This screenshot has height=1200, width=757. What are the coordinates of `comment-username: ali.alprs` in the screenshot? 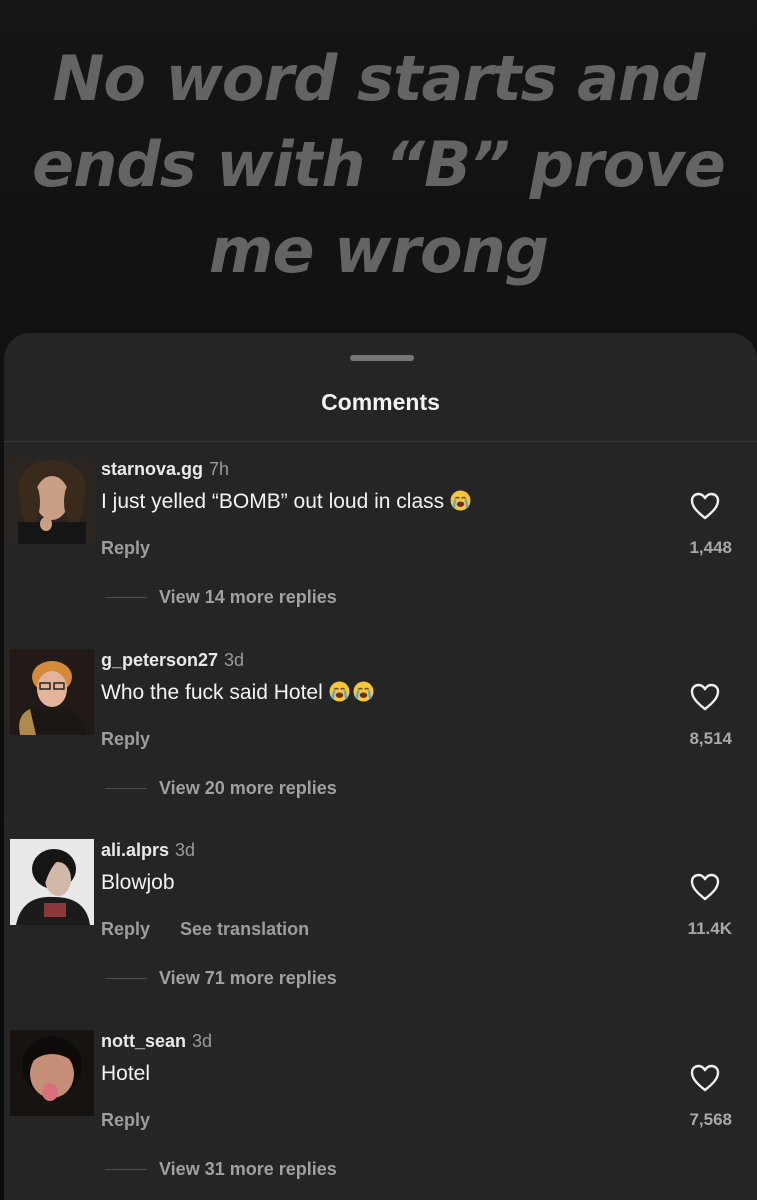 It's located at (135, 850).